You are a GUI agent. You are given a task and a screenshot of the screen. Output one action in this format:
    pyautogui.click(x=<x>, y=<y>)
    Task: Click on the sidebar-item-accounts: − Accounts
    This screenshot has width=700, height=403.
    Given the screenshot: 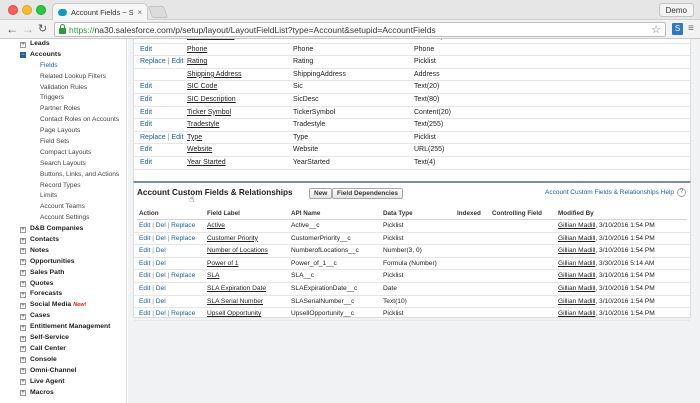 What is the action you would take?
    pyautogui.click(x=63, y=55)
    